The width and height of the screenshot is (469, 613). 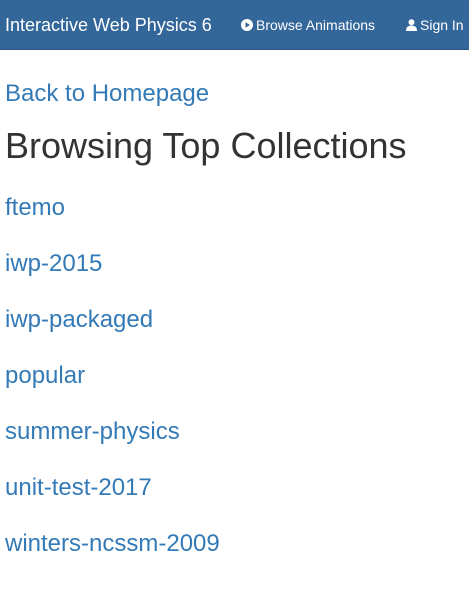 I want to click on collection-link: summer-physics, so click(x=92, y=431).